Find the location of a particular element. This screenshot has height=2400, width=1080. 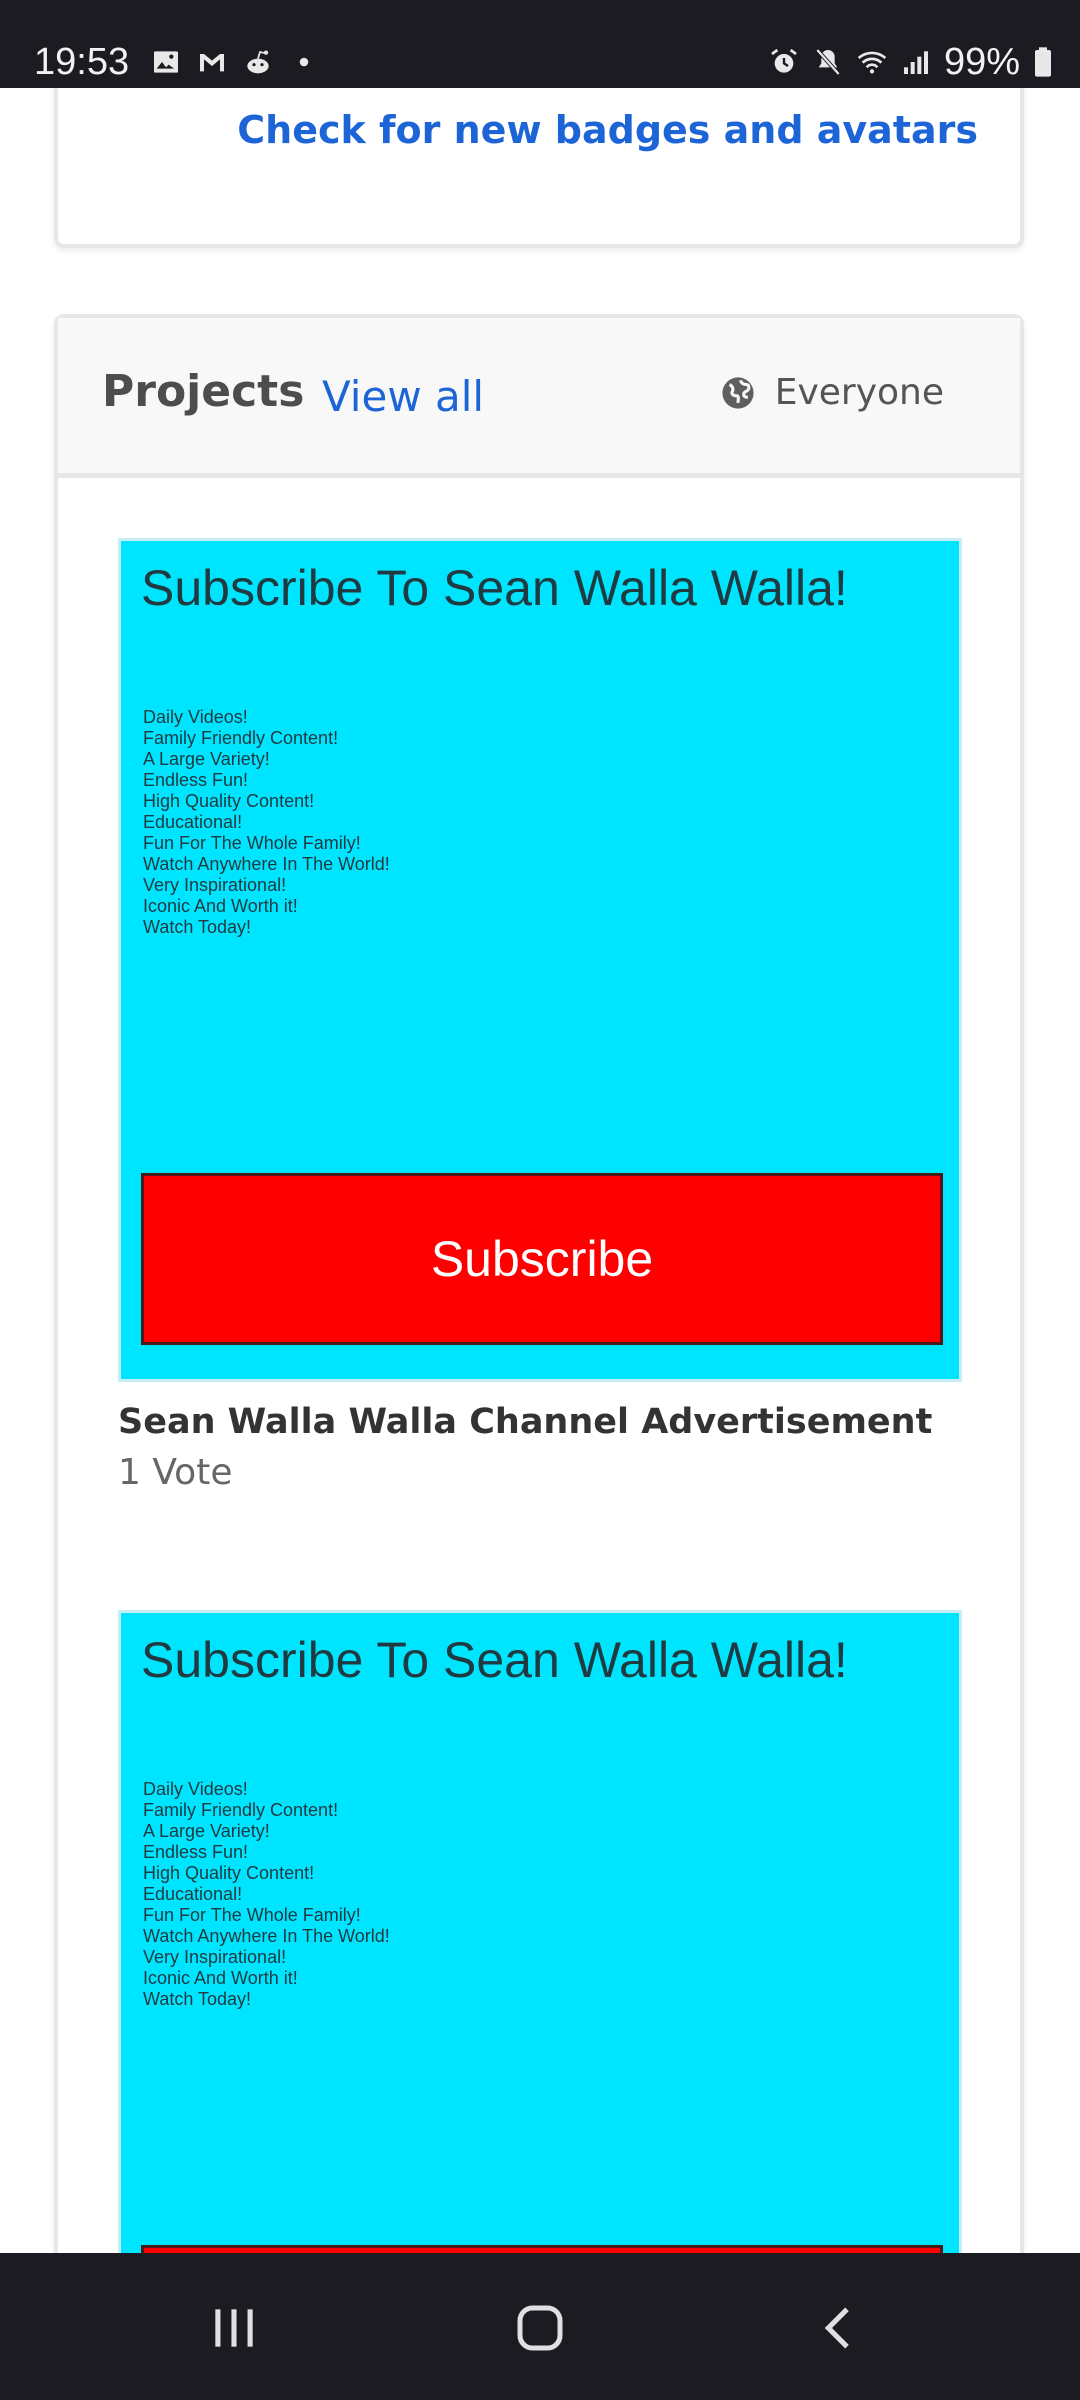

project-votes: 1 Vote is located at coordinates (175, 1472).